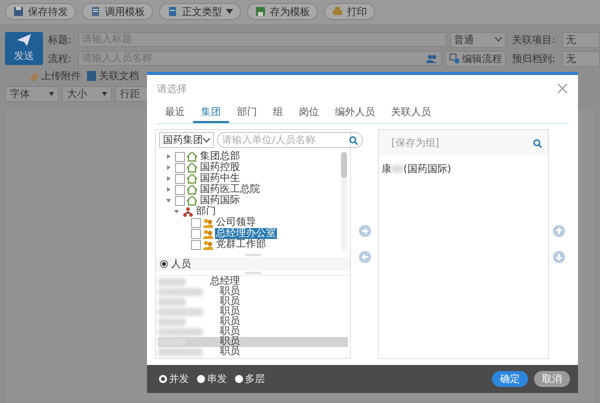  Describe the element at coordinates (355, 112) in the screenshot. I see `tab: 编外人员` at that location.